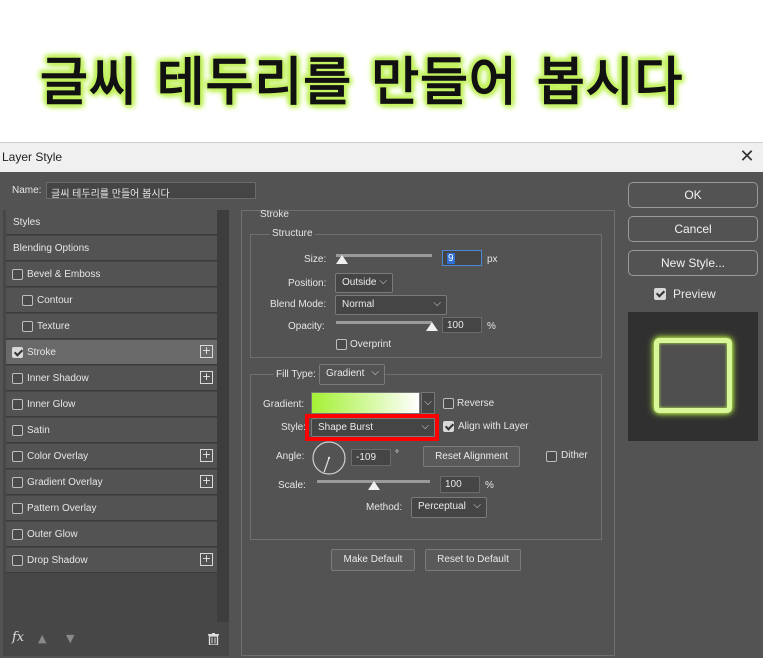  I want to click on structure-title: Structure, so click(292, 233).